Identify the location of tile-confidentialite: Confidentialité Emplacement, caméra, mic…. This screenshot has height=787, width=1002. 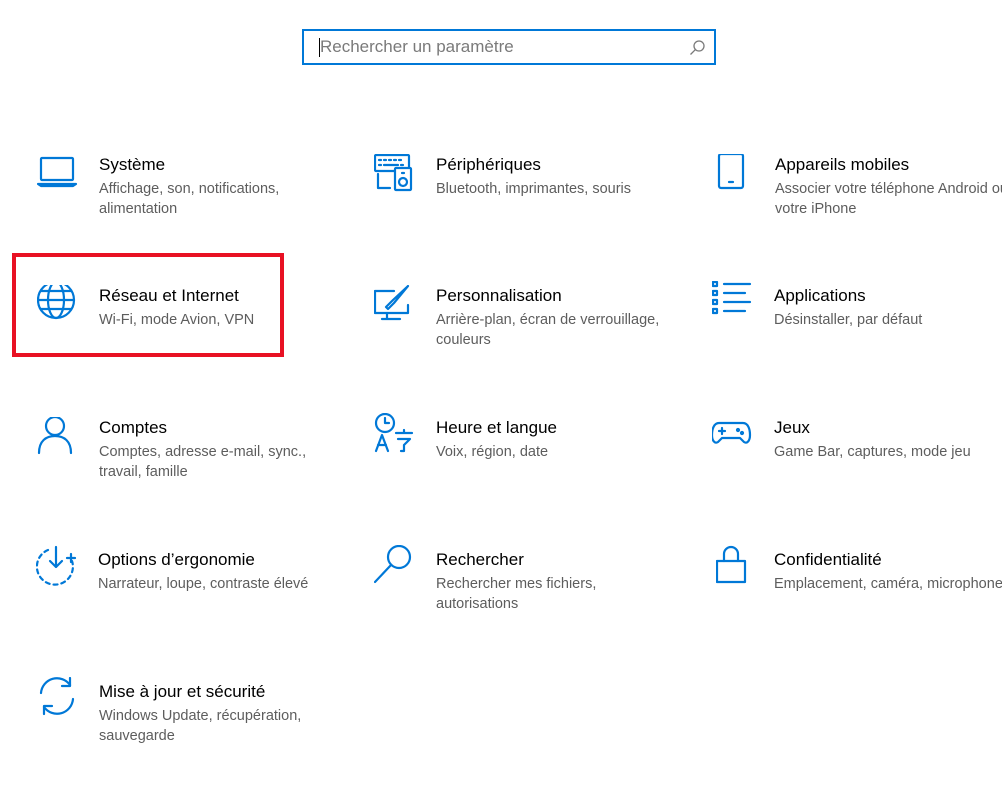
(859, 600).